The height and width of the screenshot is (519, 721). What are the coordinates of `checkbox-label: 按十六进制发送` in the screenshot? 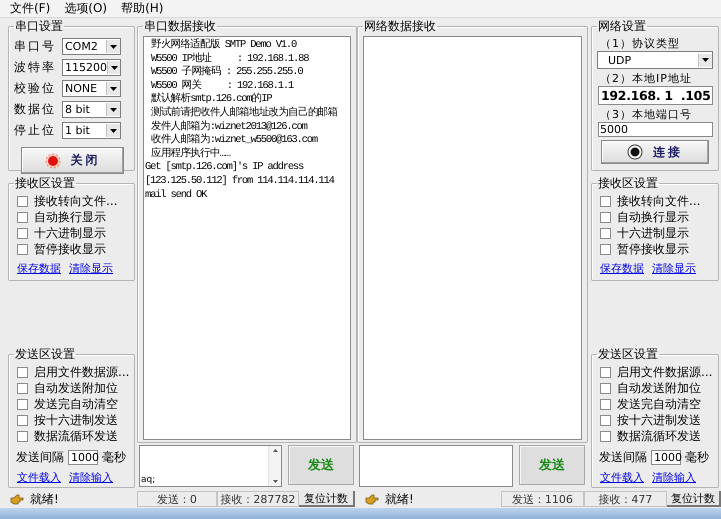 It's located at (76, 420).